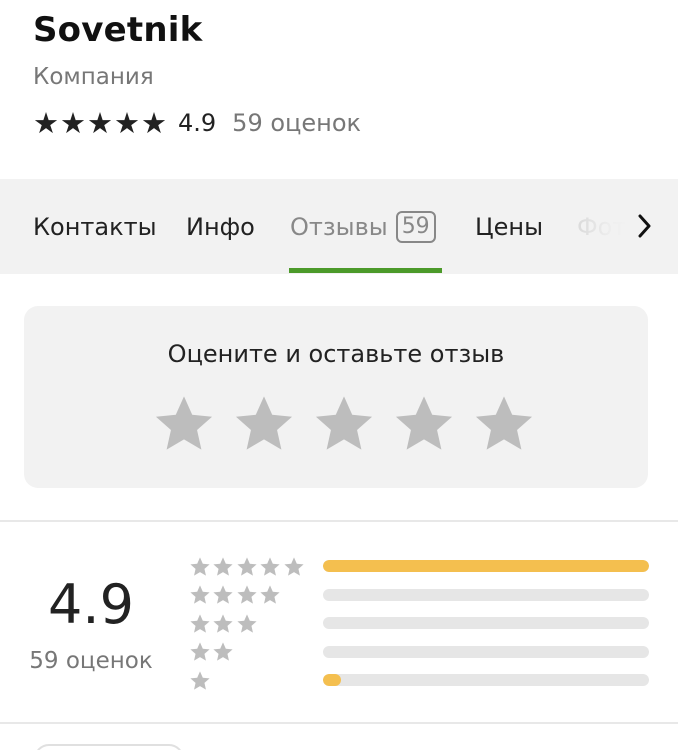  I want to click on tab-label: Фото, so click(609, 226).